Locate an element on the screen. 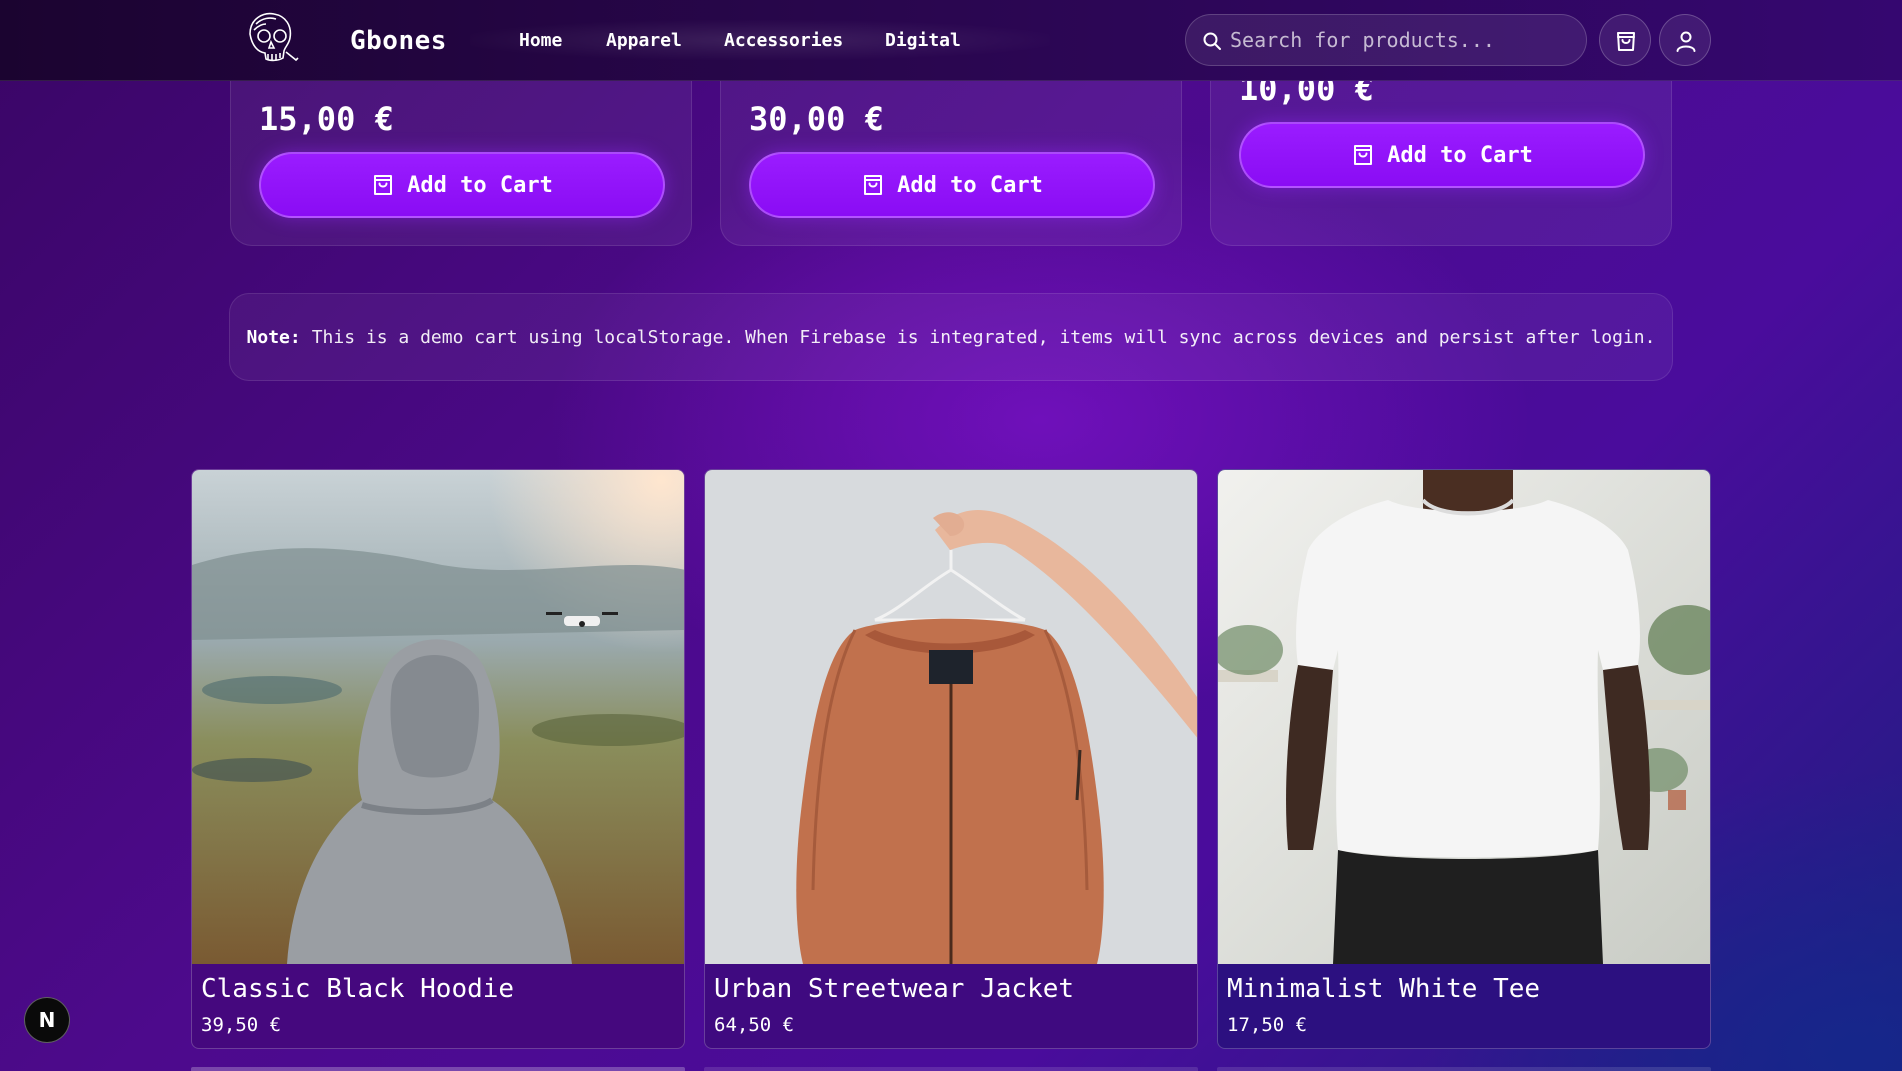  product-card: Minimalist White Tee 17,50 € is located at coordinates (1464, 759).